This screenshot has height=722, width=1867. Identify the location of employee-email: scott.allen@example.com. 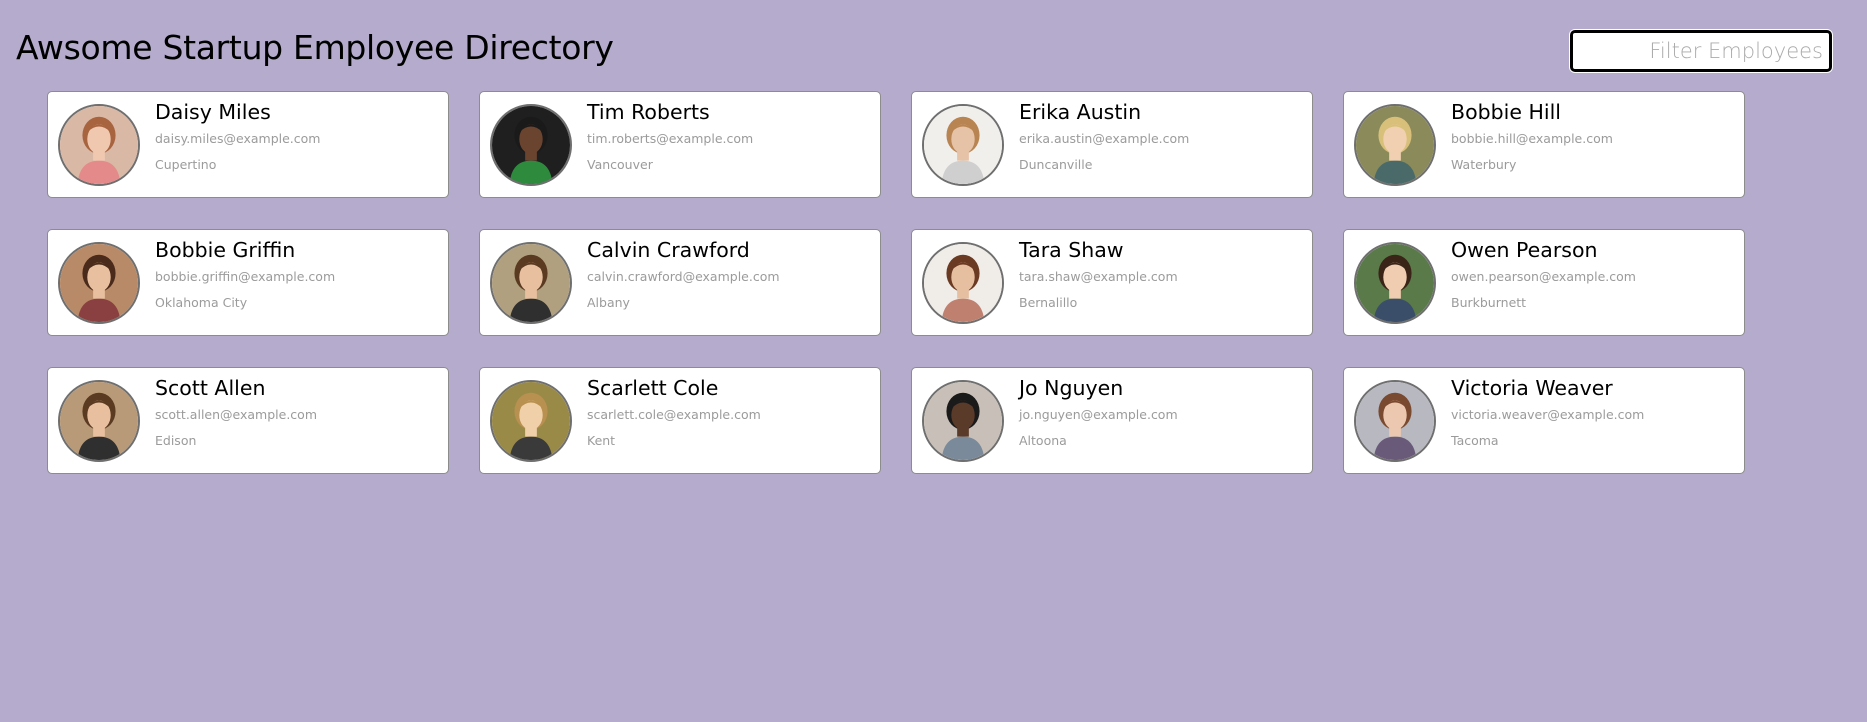
(236, 414).